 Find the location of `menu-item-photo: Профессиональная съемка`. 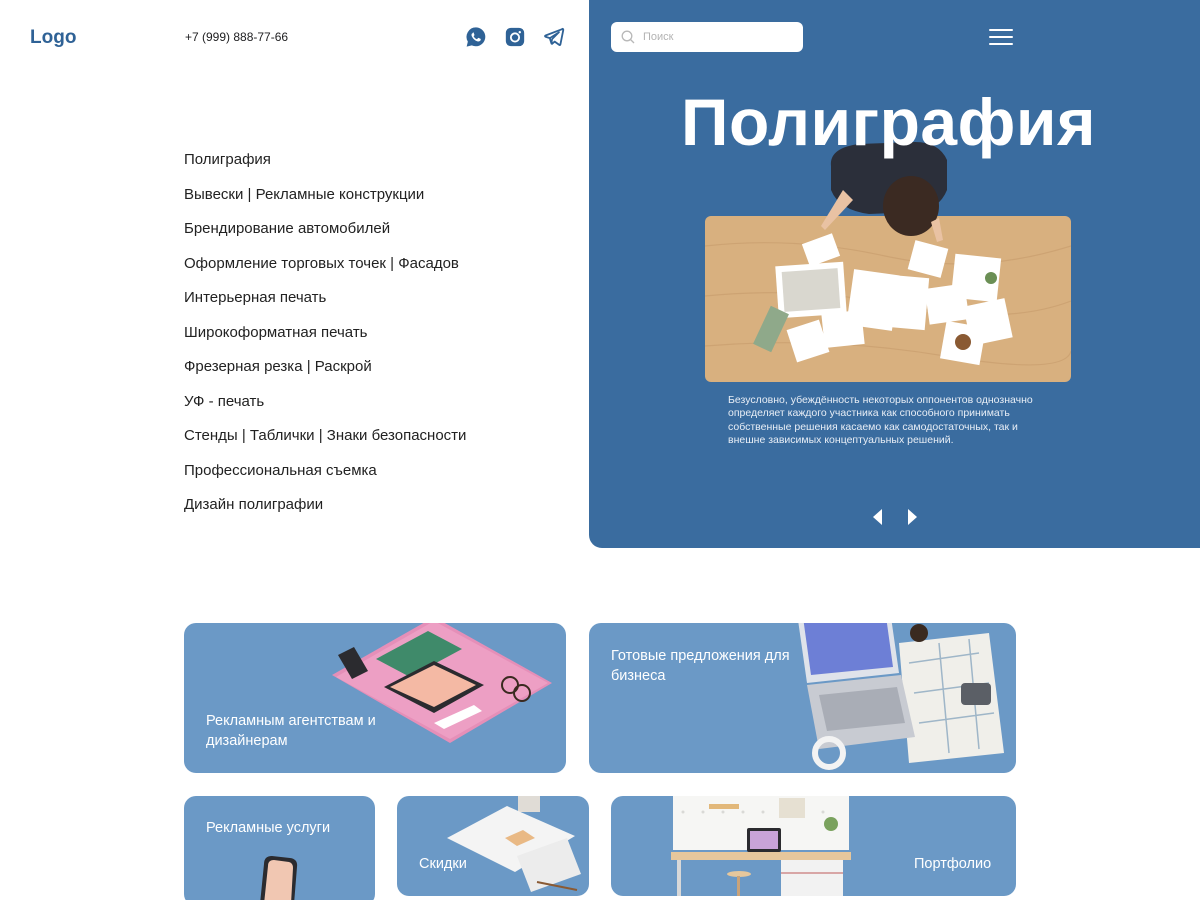

menu-item-photo: Профессиональная съемка is located at coordinates (325, 478).